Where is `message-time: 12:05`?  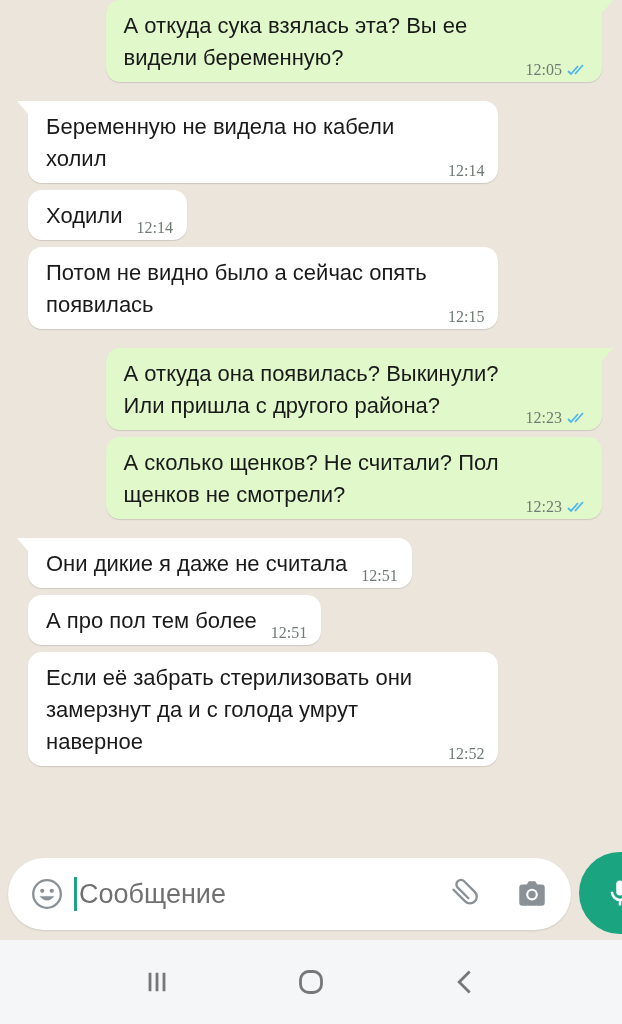
message-time: 12:05 is located at coordinates (543, 70).